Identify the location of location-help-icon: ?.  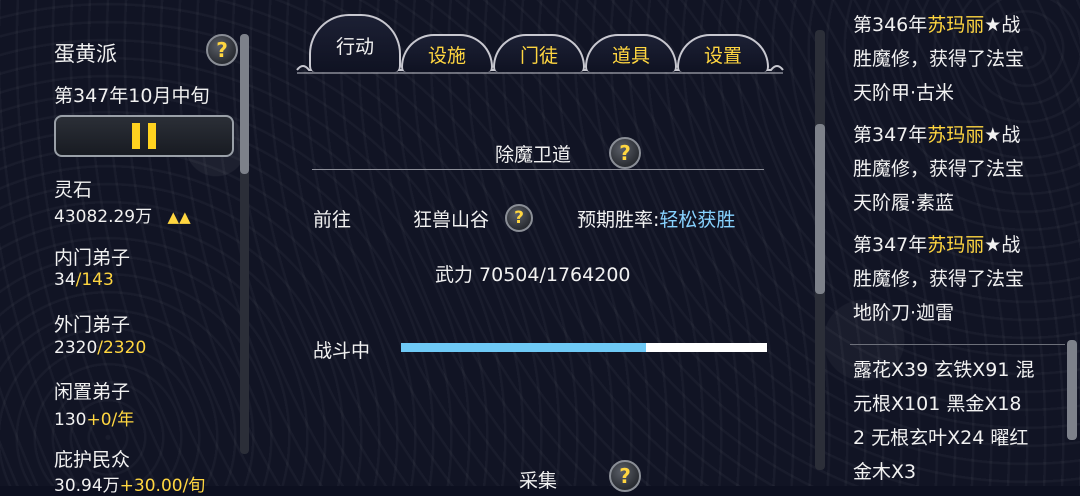
(519, 218).